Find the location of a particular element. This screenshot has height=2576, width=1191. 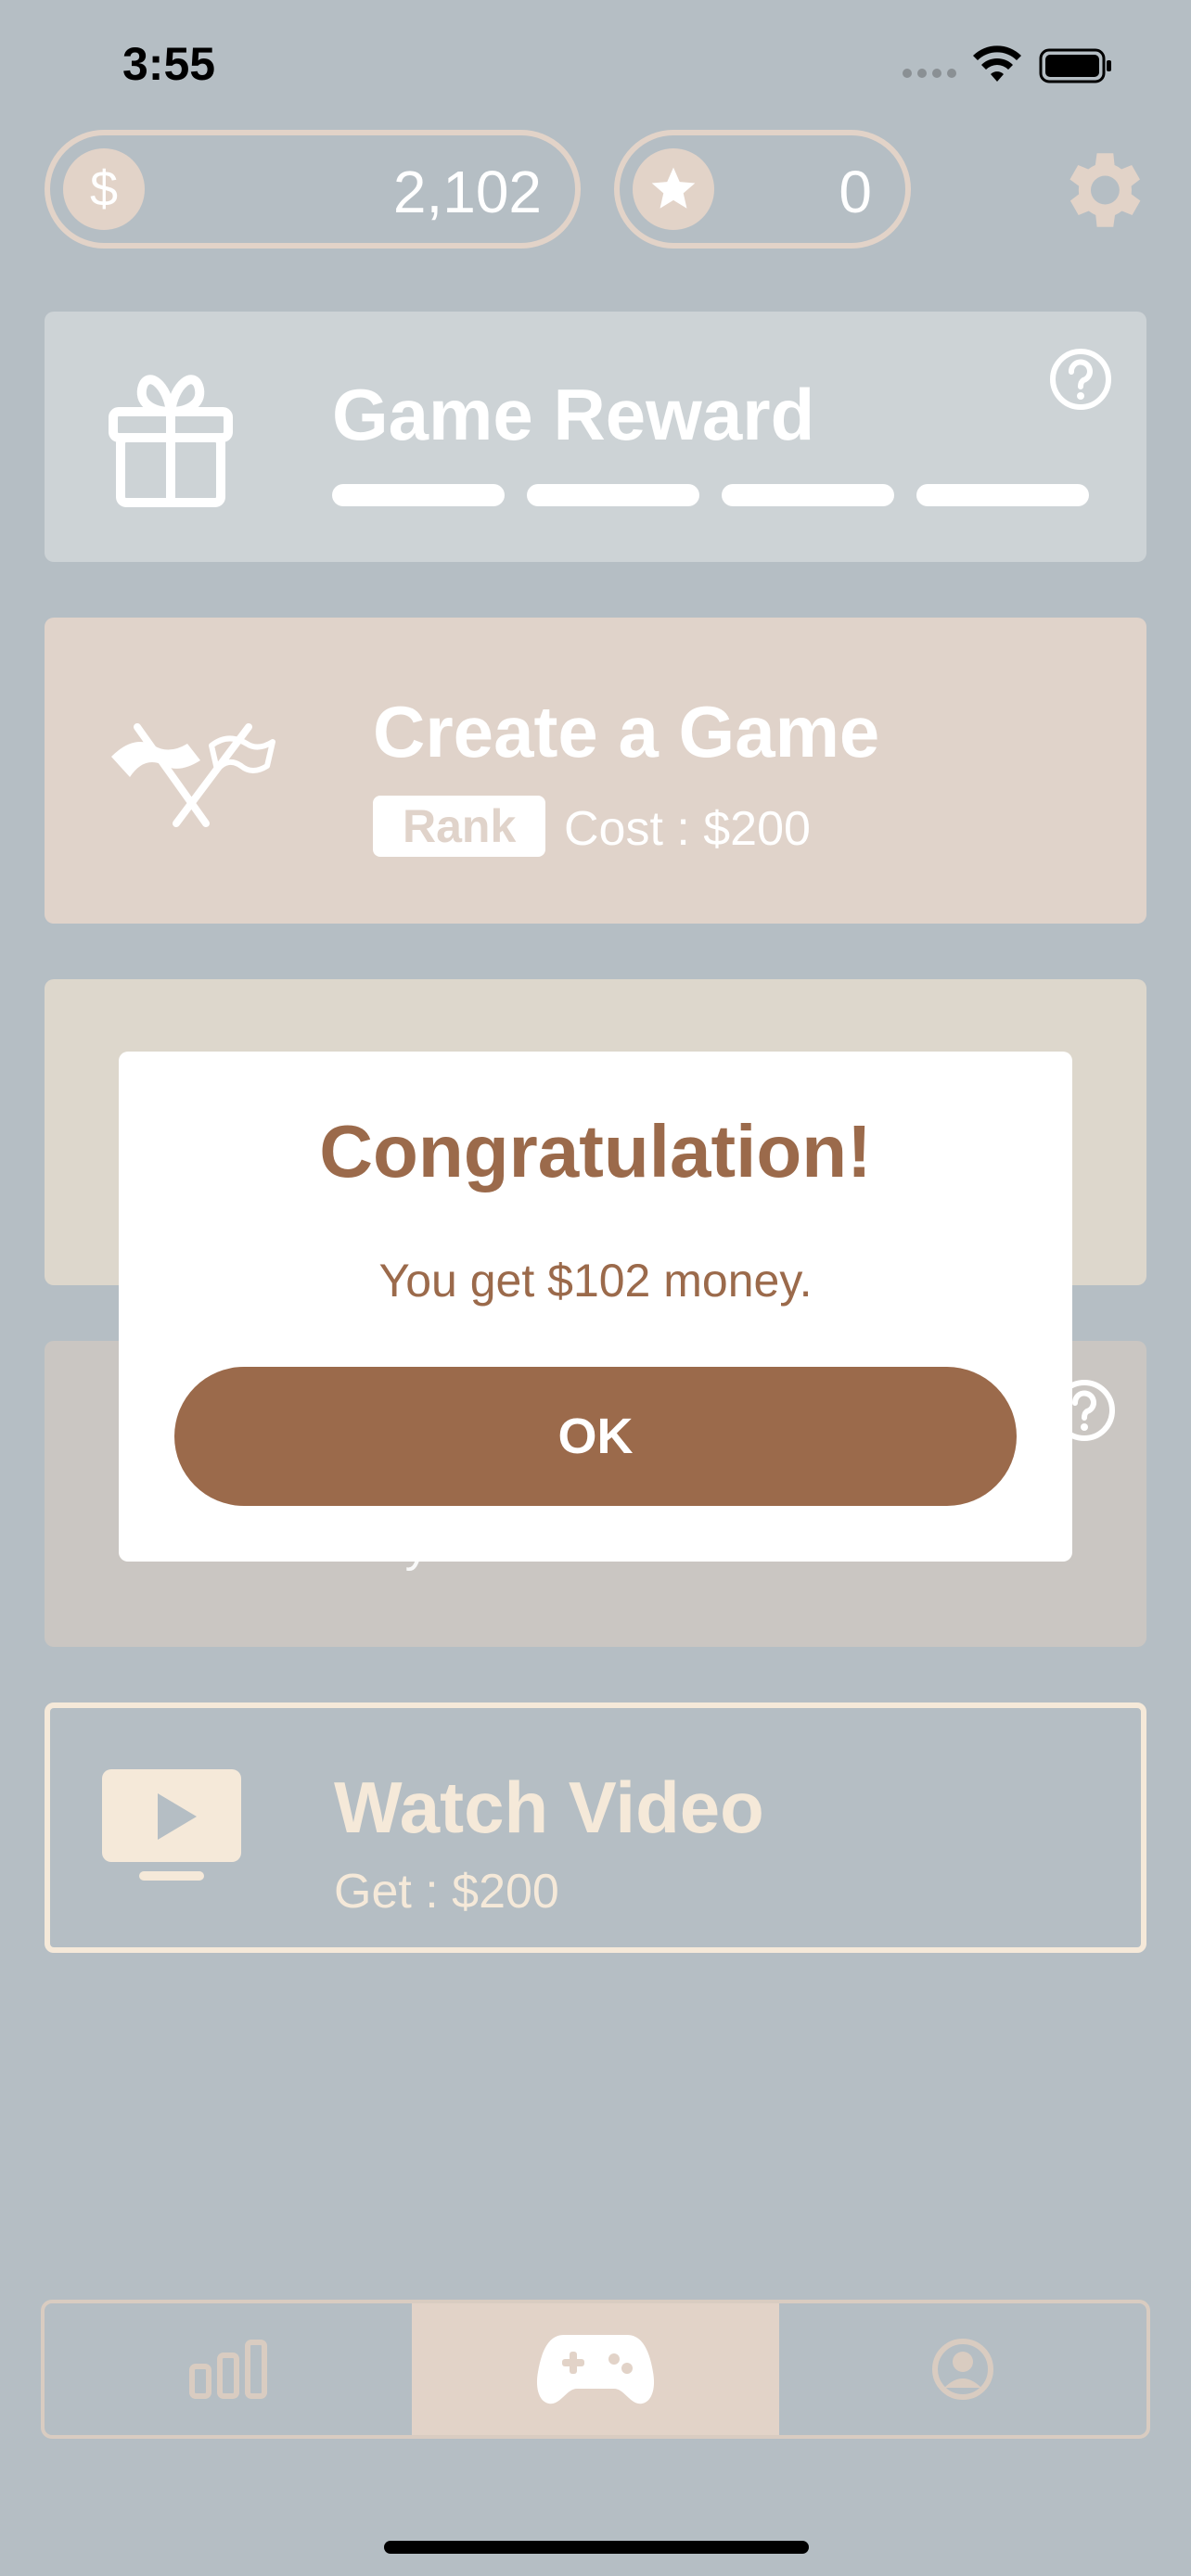

star-icon is located at coordinates (673, 189).